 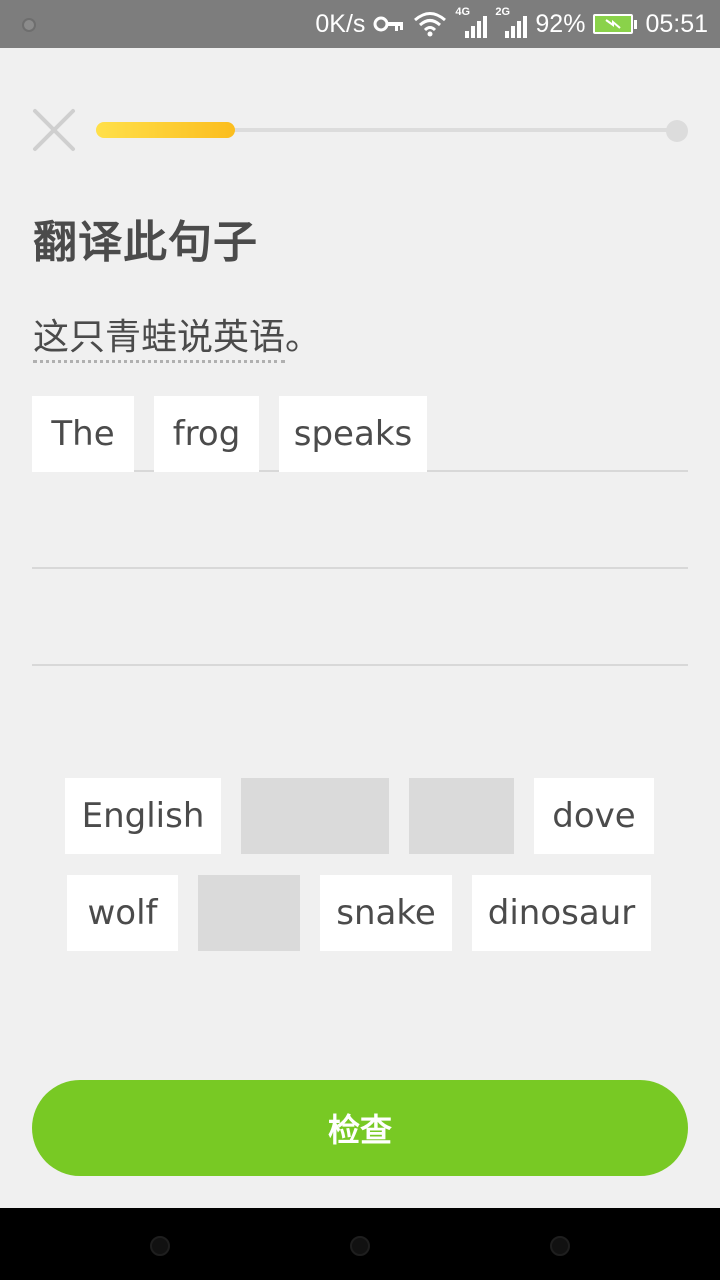 What do you see at coordinates (388, 24) in the screenshot?
I see `key-icon` at bounding box center [388, 24].